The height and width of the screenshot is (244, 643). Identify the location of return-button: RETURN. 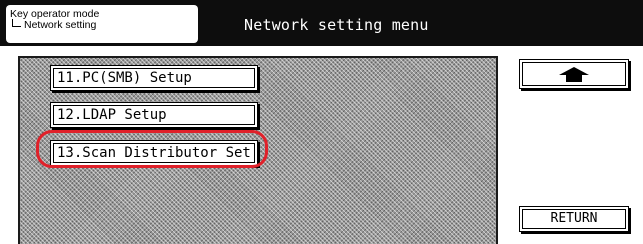
(574, 219).